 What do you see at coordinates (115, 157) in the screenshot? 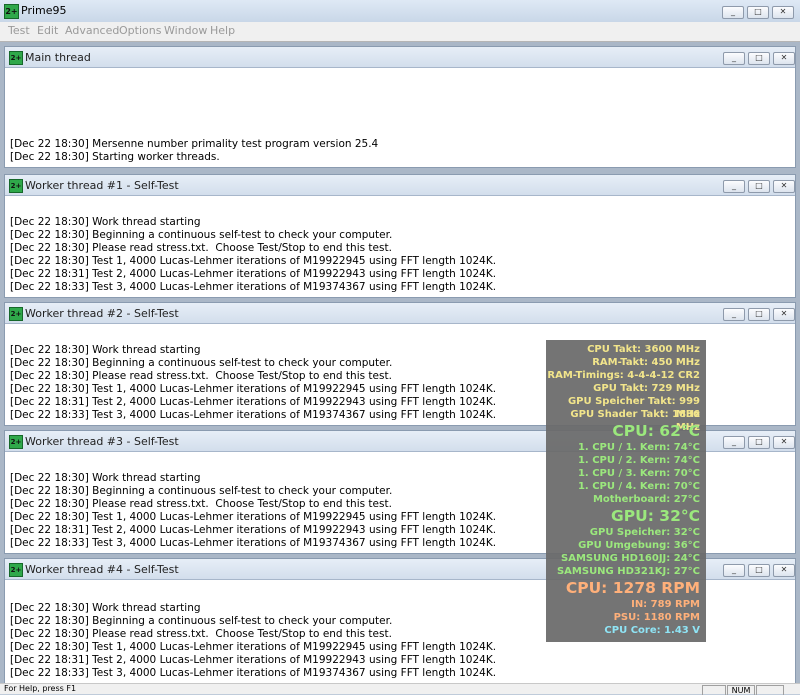
I see `log-line: [Dec 22 18:30] Starting worker threads.` at bounding box center [115, 157].